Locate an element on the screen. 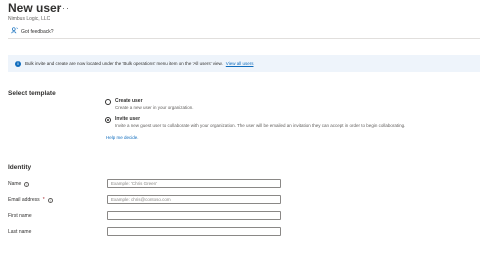 The height and width of the screenshot is (254, 480). more-options-button: ··· is located at coordinates (64, 8).